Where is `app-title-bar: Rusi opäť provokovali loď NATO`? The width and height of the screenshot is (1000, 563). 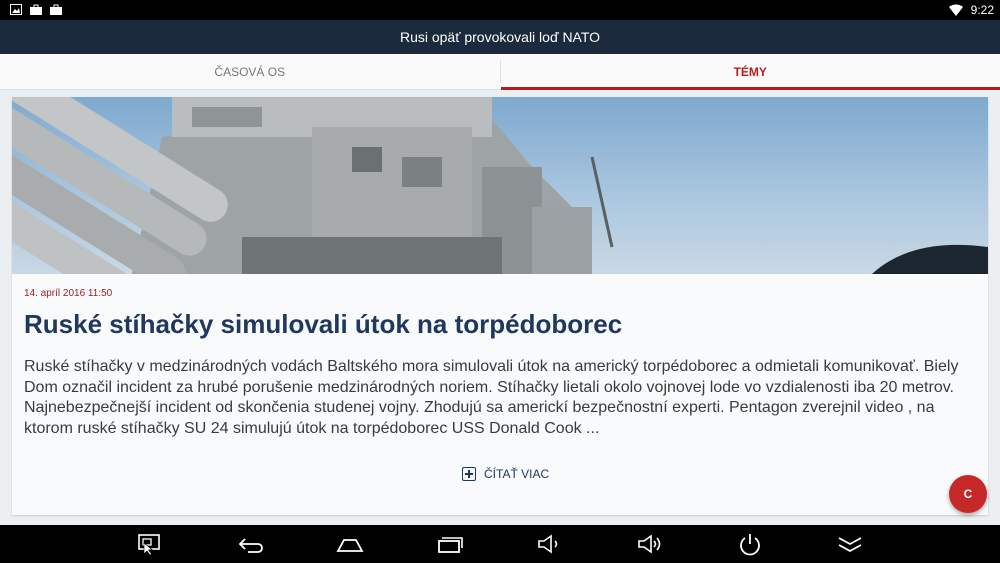 app-title-bar: Rusi opäť provokovali loď NATO is located at coordinates (500, 37).